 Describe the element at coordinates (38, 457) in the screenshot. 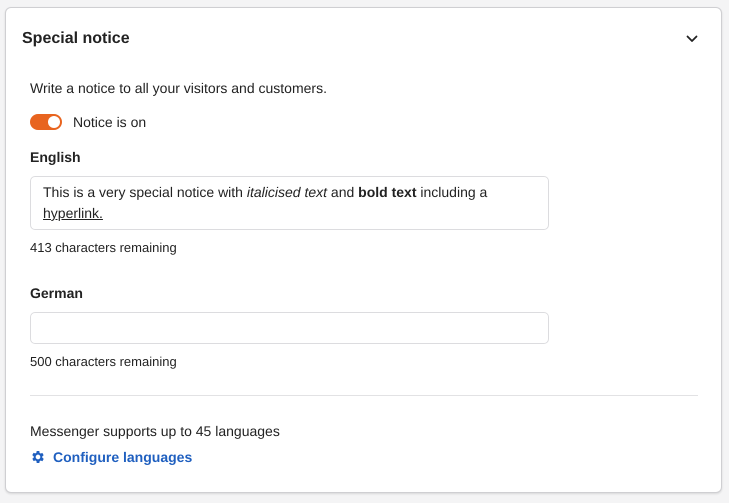

I see `settings-icon` at that location.